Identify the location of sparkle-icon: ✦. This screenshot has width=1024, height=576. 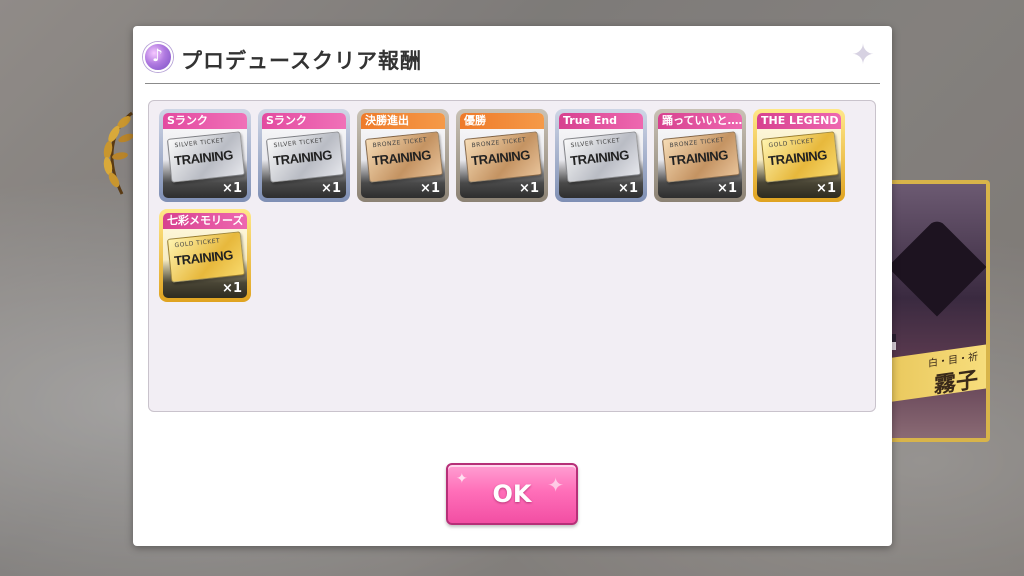
(863, 54).